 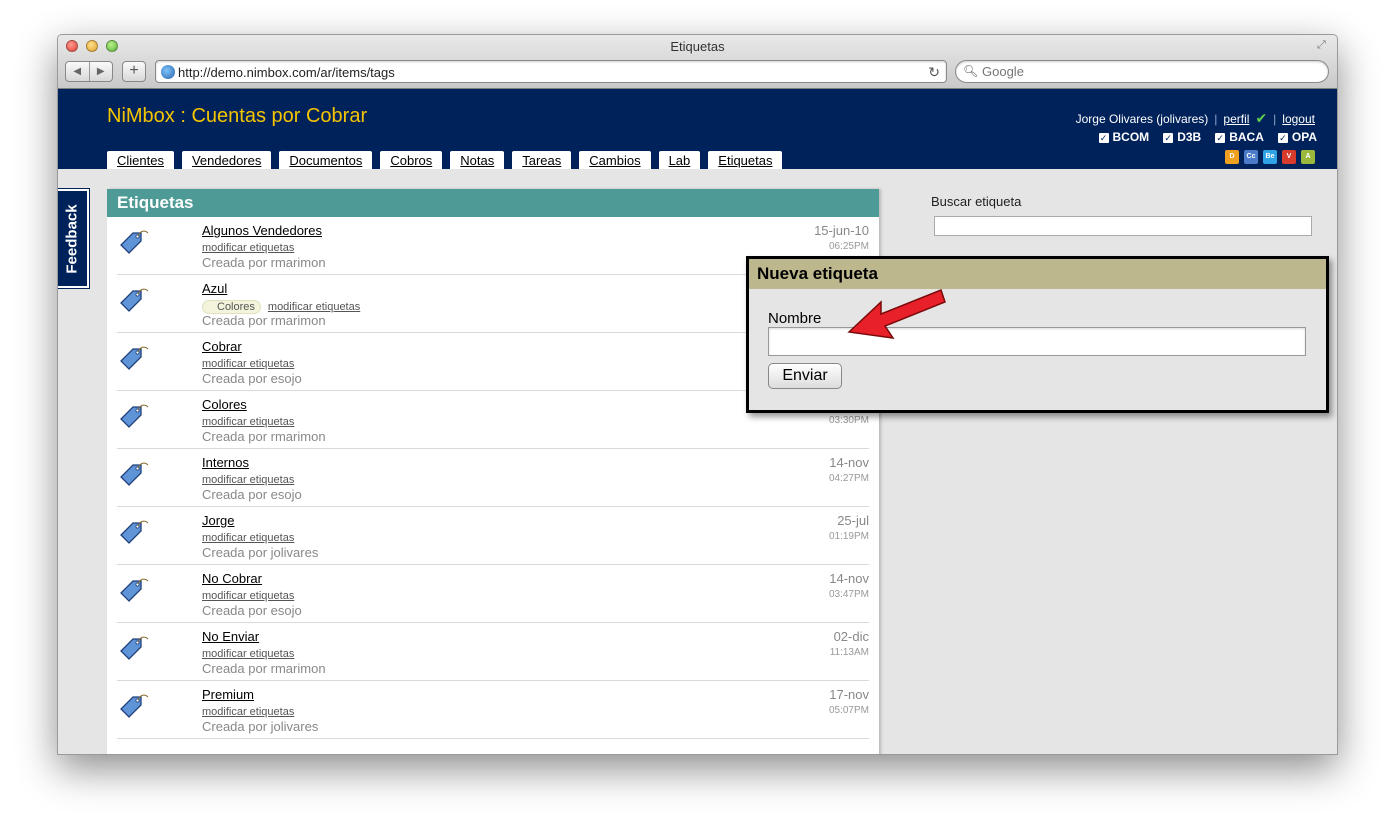 What do you see at coordinates (326, 160) in the screenshot?
I see `tab-documentos: Documentos` at bounding box center [326, 160].